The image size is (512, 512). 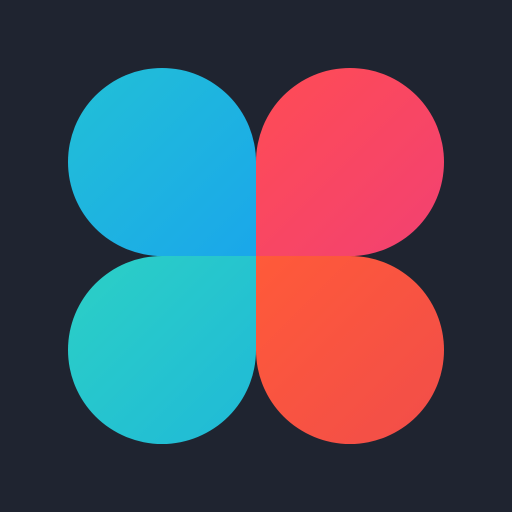 I want to click on petal-top-right, so click(x=350, y=162).